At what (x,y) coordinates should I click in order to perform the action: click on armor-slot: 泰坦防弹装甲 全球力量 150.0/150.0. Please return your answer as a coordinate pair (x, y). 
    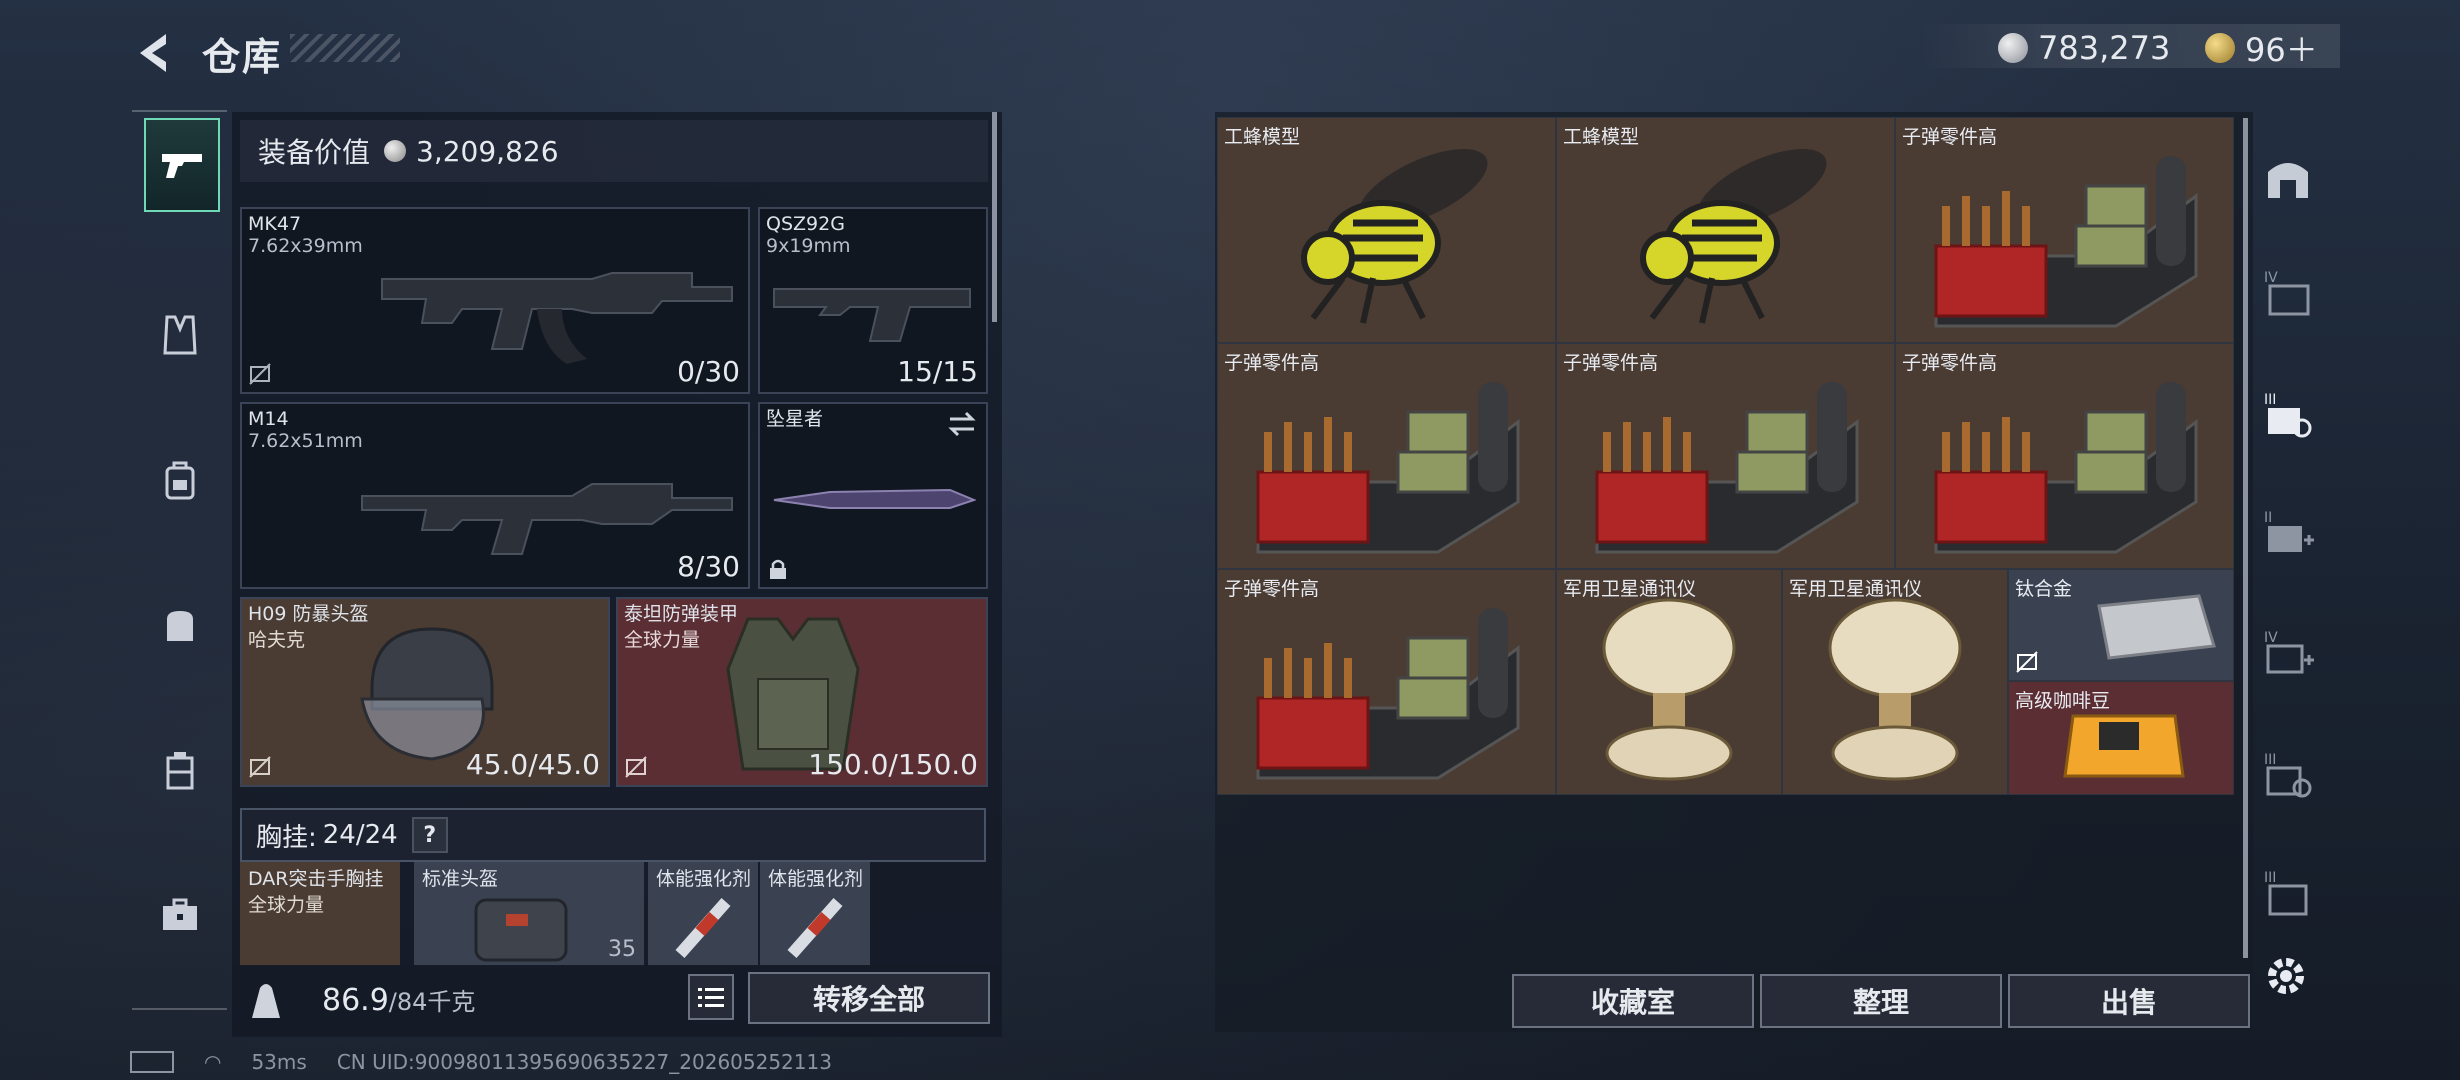
    Looking at the image, I should click on (802, 692).